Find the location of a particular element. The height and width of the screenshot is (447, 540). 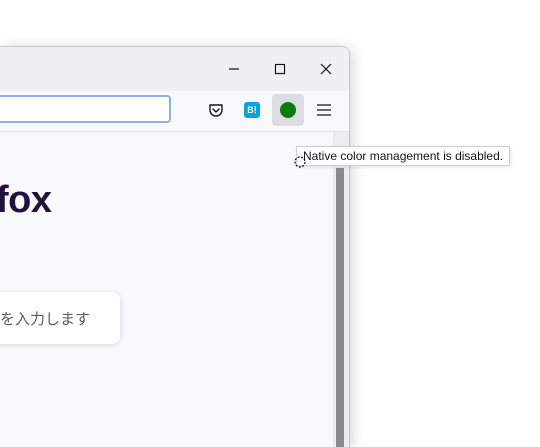

minimize-icon is located at coordinates (234, 69).